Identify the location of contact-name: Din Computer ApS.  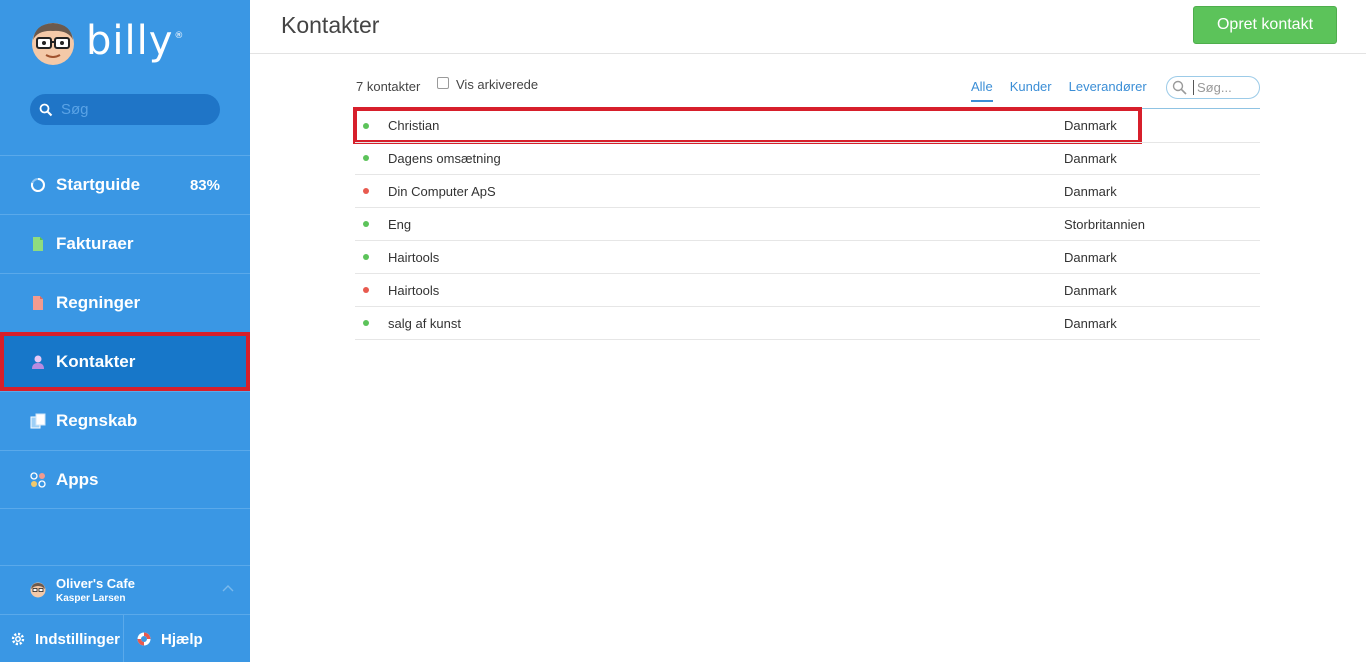
(442, 191).